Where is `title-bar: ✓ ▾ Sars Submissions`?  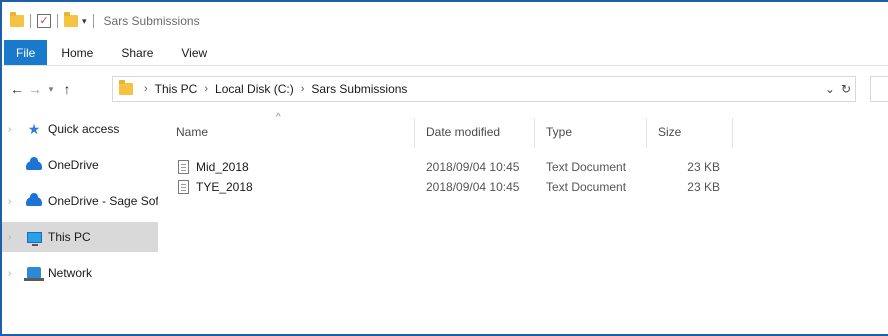 title-bar: ✓ ▾ Sars Submissions is located at coordinates (445, 21).